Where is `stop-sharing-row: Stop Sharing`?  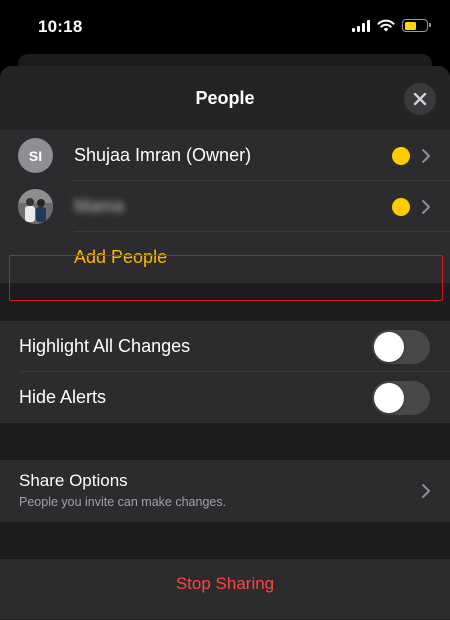 stop-sharing-row: Stop Sharing is located at coordinates (225, 589).